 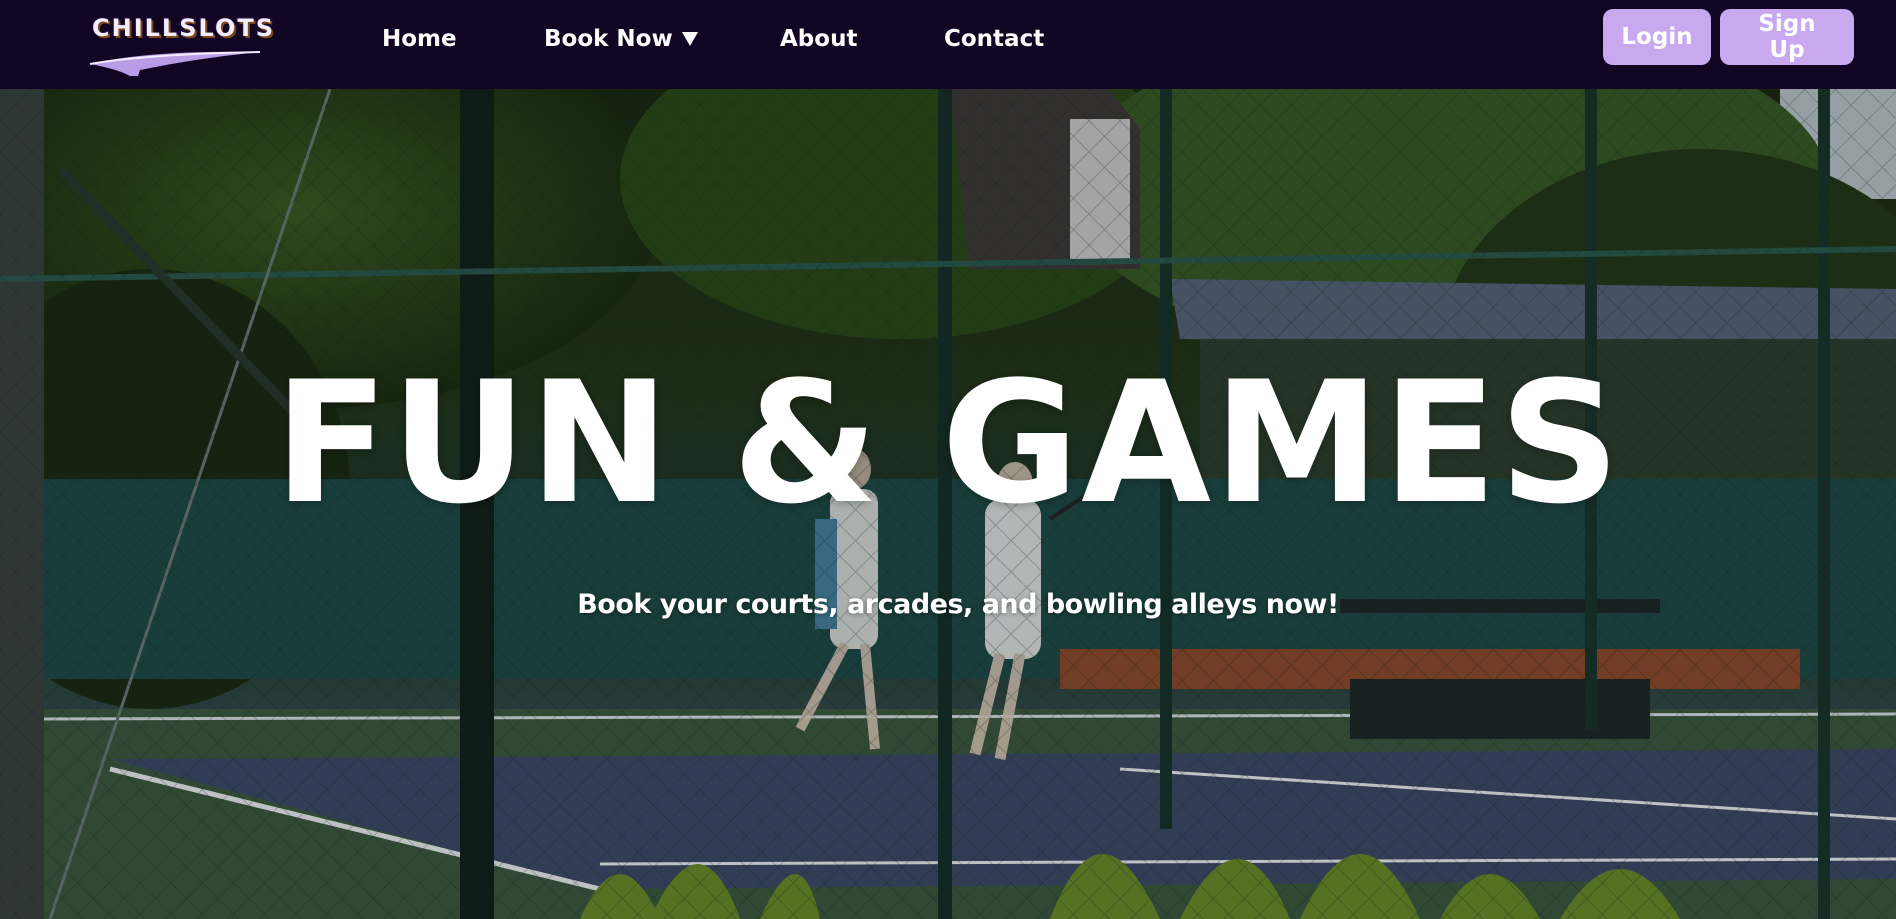 I want to click on logo-swoosh-icon, so click(x=175, y=63).